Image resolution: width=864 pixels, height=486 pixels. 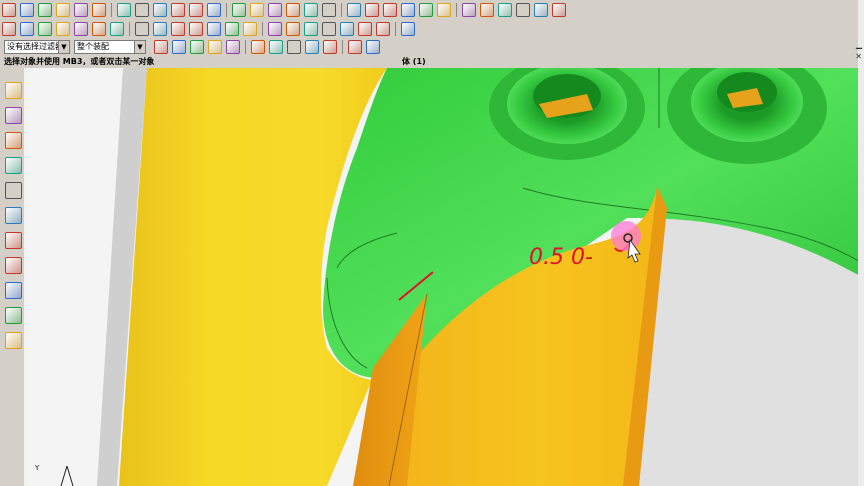 What do you see at coordinates (626, 236) in the screenshot?
I see `cursor-highlight` at bounding box center [626, 236].